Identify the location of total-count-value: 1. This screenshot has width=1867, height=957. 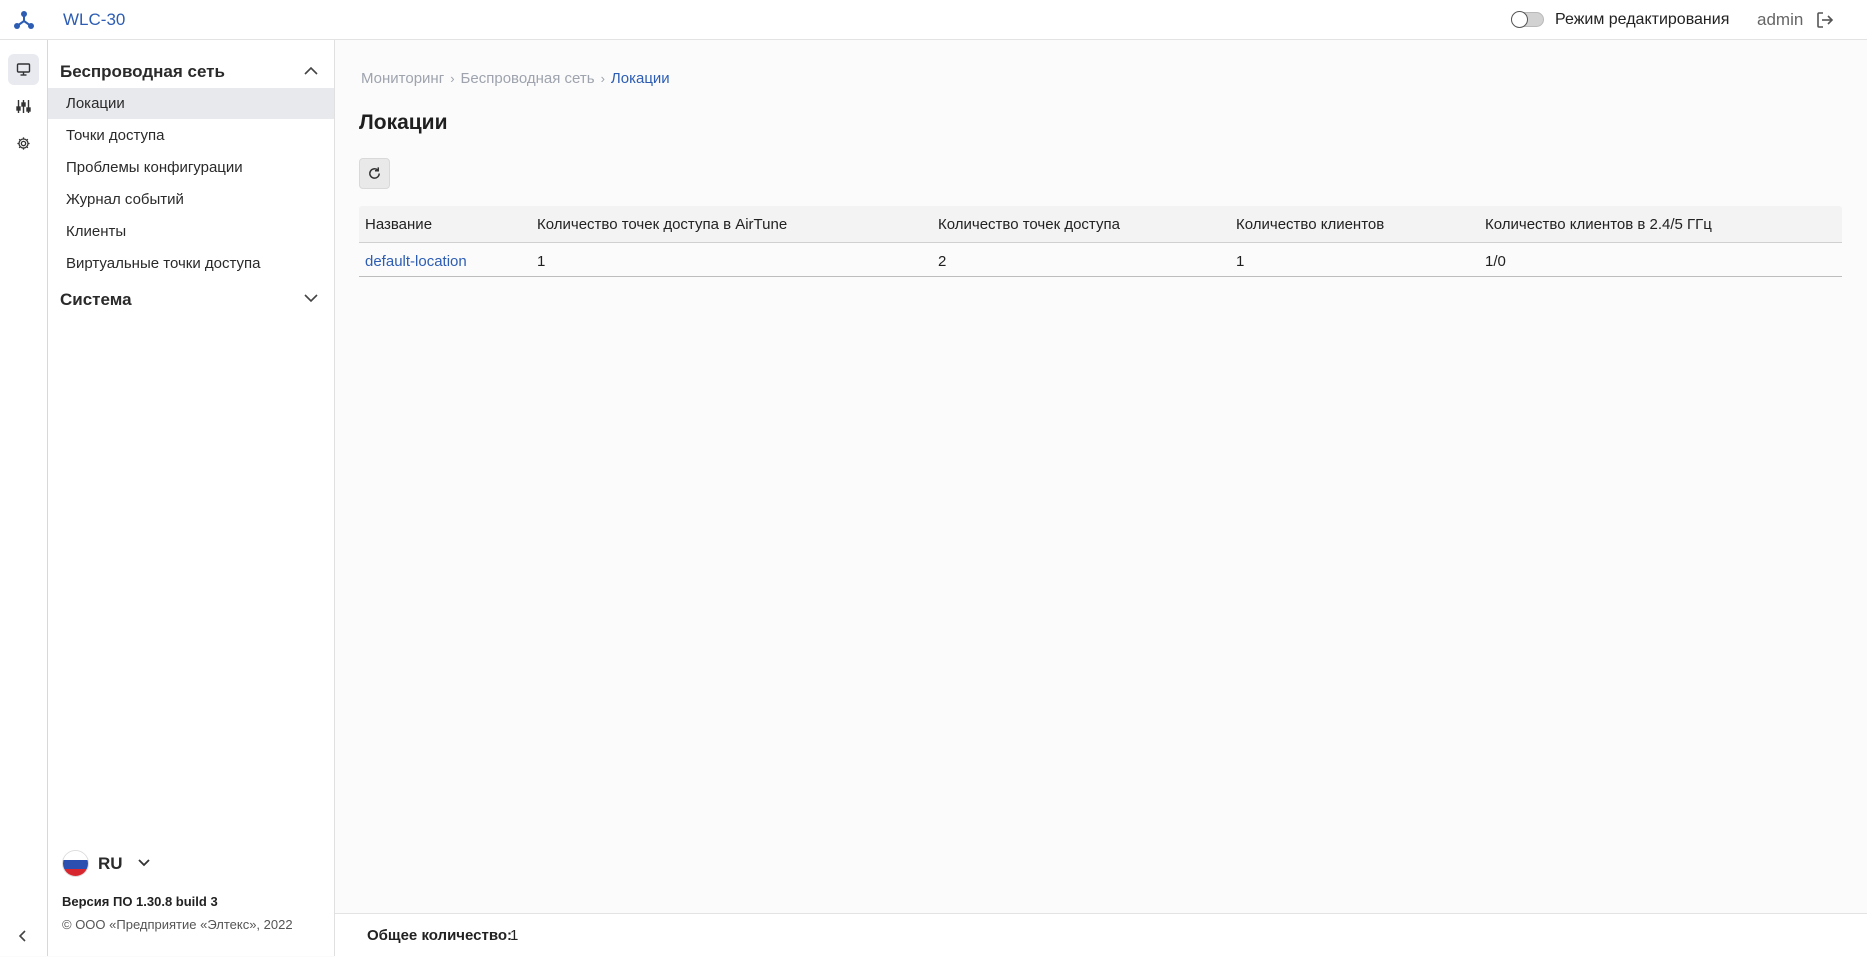
(514, 935).